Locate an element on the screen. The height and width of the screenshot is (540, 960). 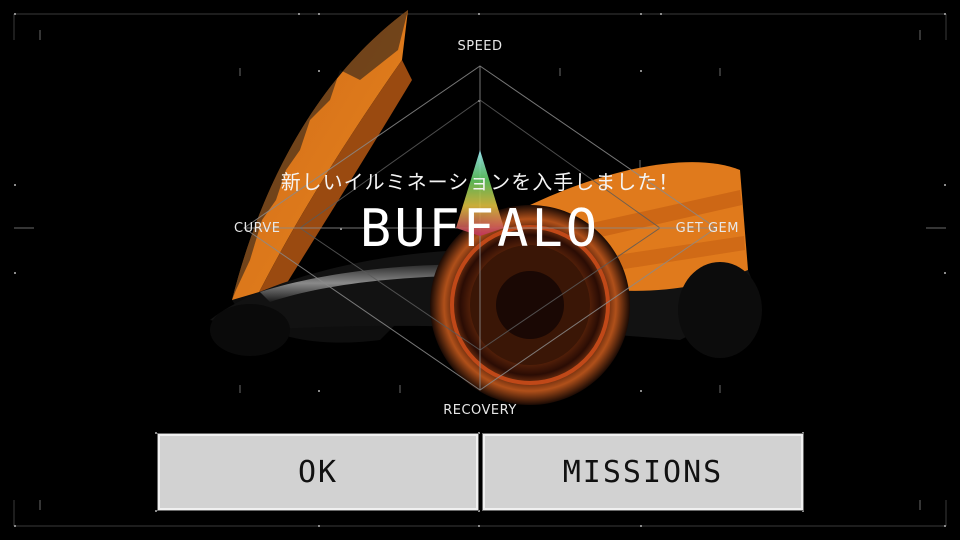
stat-label-recovery: RECOVERY is located at coordinates (480, 410).